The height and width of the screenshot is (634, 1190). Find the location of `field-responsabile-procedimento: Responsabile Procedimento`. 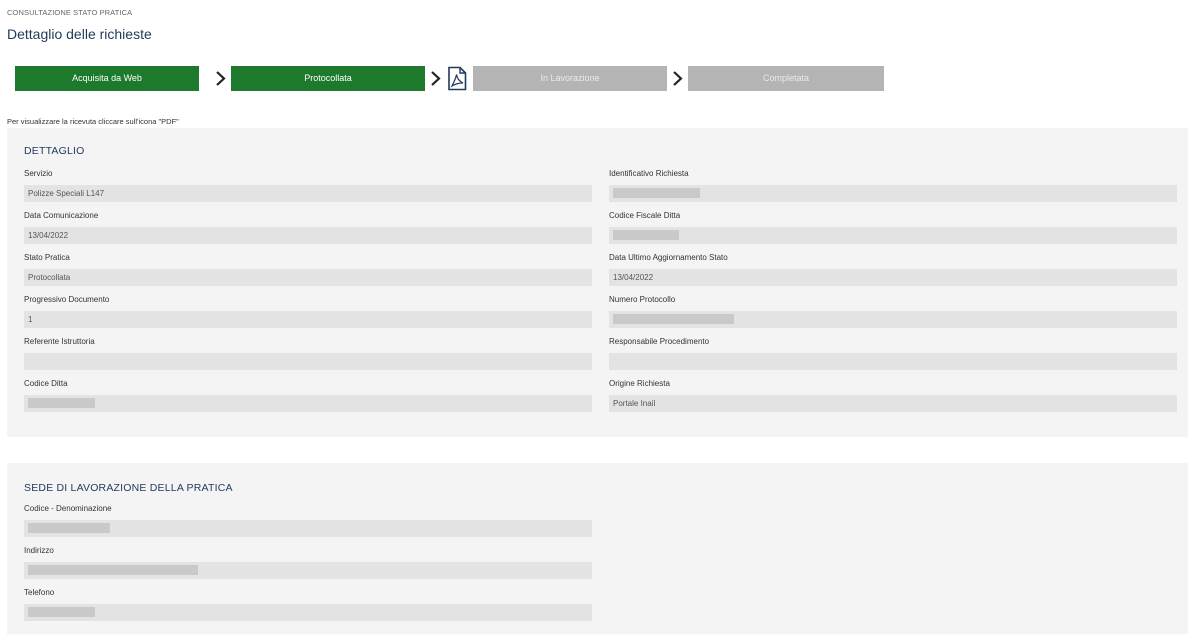

field-responsabile-procedimento: Responsabile Procedimento is located at coordinates (893, 353).